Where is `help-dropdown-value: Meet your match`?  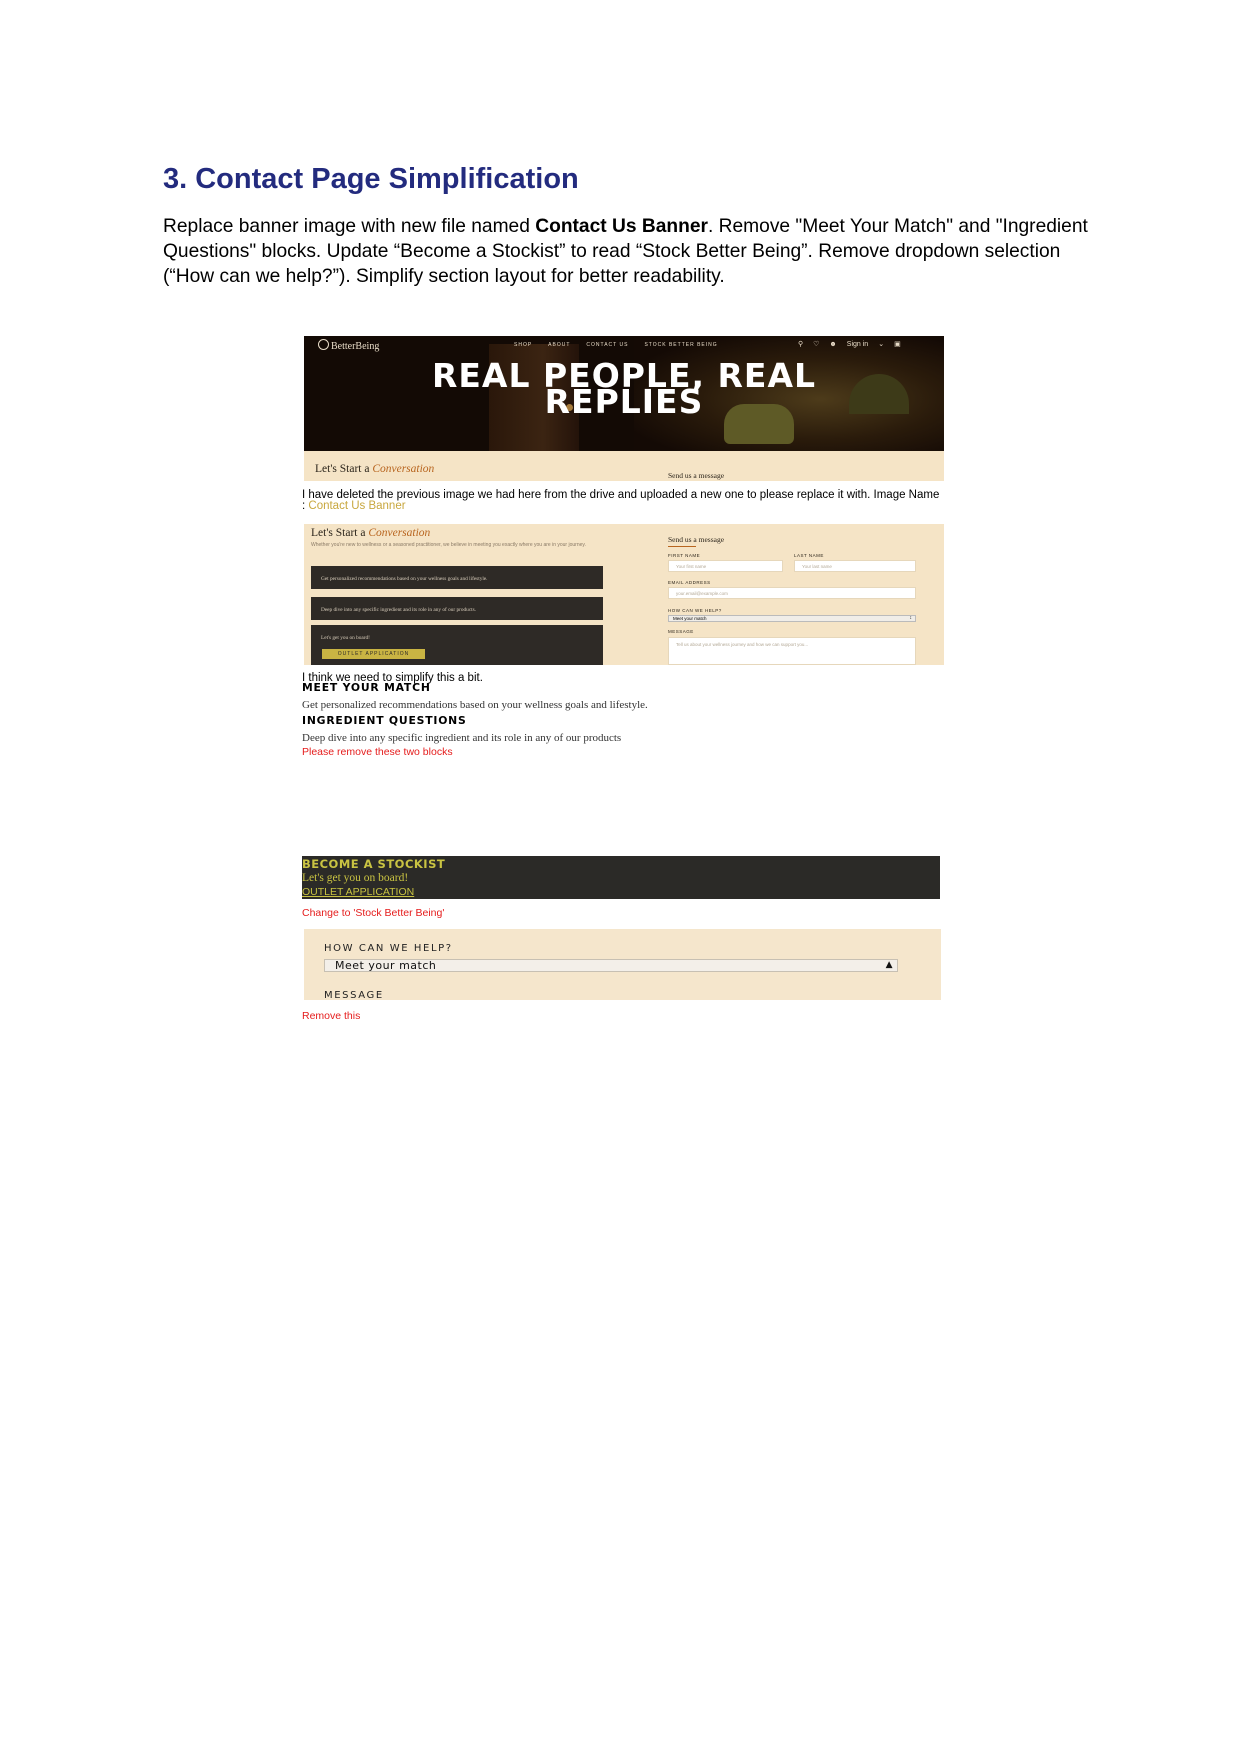 help-dropdown-value: Meet your match is located at coordinates (386, 965).